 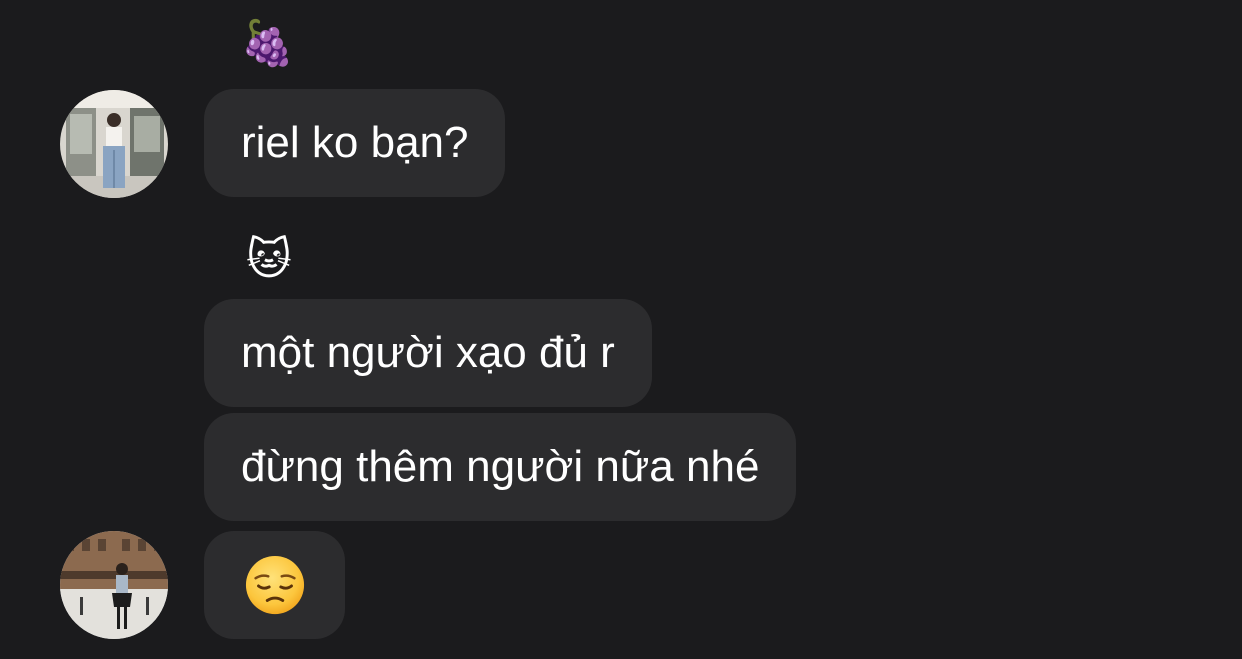 I want to click on avatar-photo-storefront, so click(x=114, y=144).